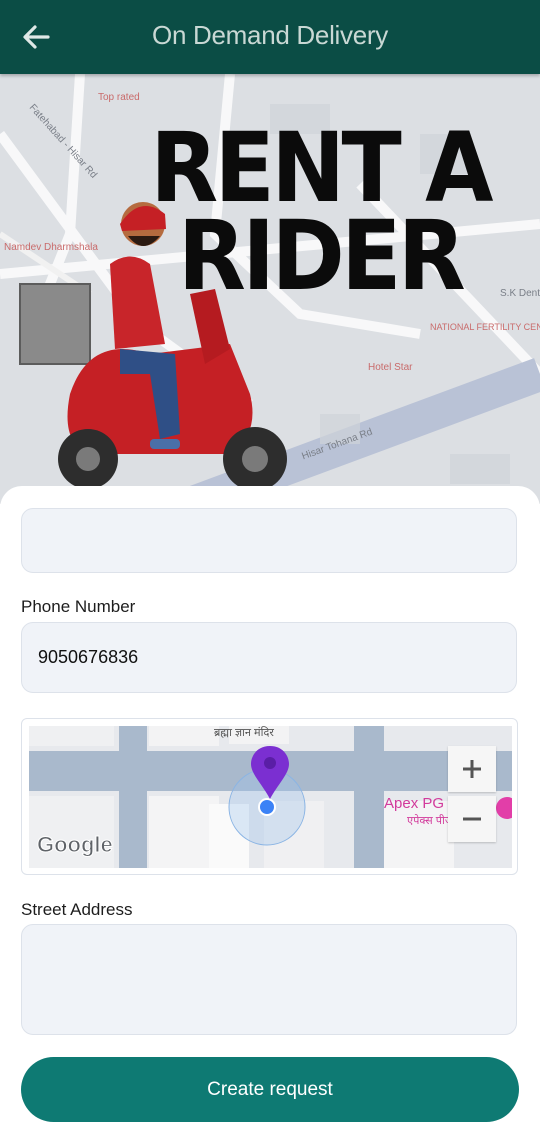 This screenshot has height=1143, width=540. What do you see at coordinates (270, 1089) in the screenshot?
I see `create-request-button: Create request` at bounding box center [270, 1089].